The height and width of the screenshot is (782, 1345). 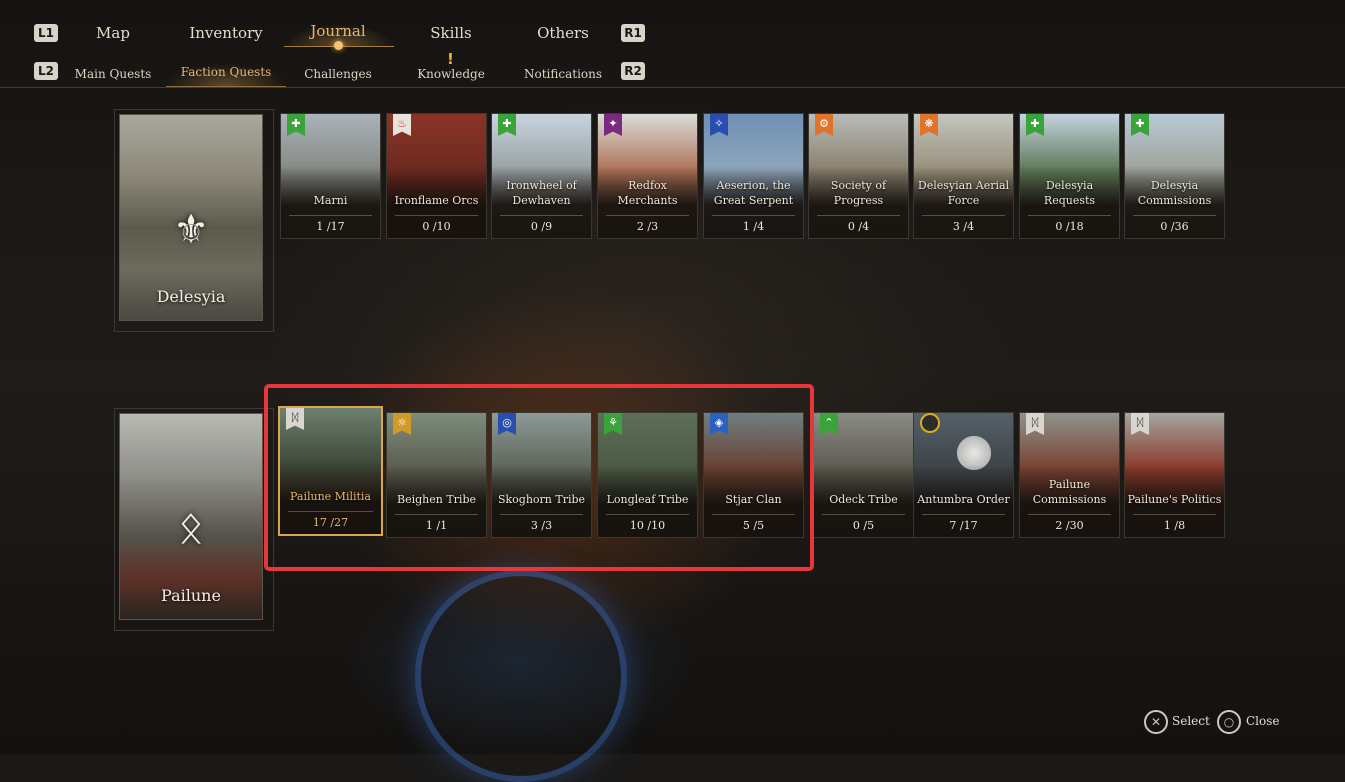 What do you see at coordinates (191, 230) in the screenshot?
I see `fleur-de-lis-icon: ⚜` at bounding box center [191, 230].